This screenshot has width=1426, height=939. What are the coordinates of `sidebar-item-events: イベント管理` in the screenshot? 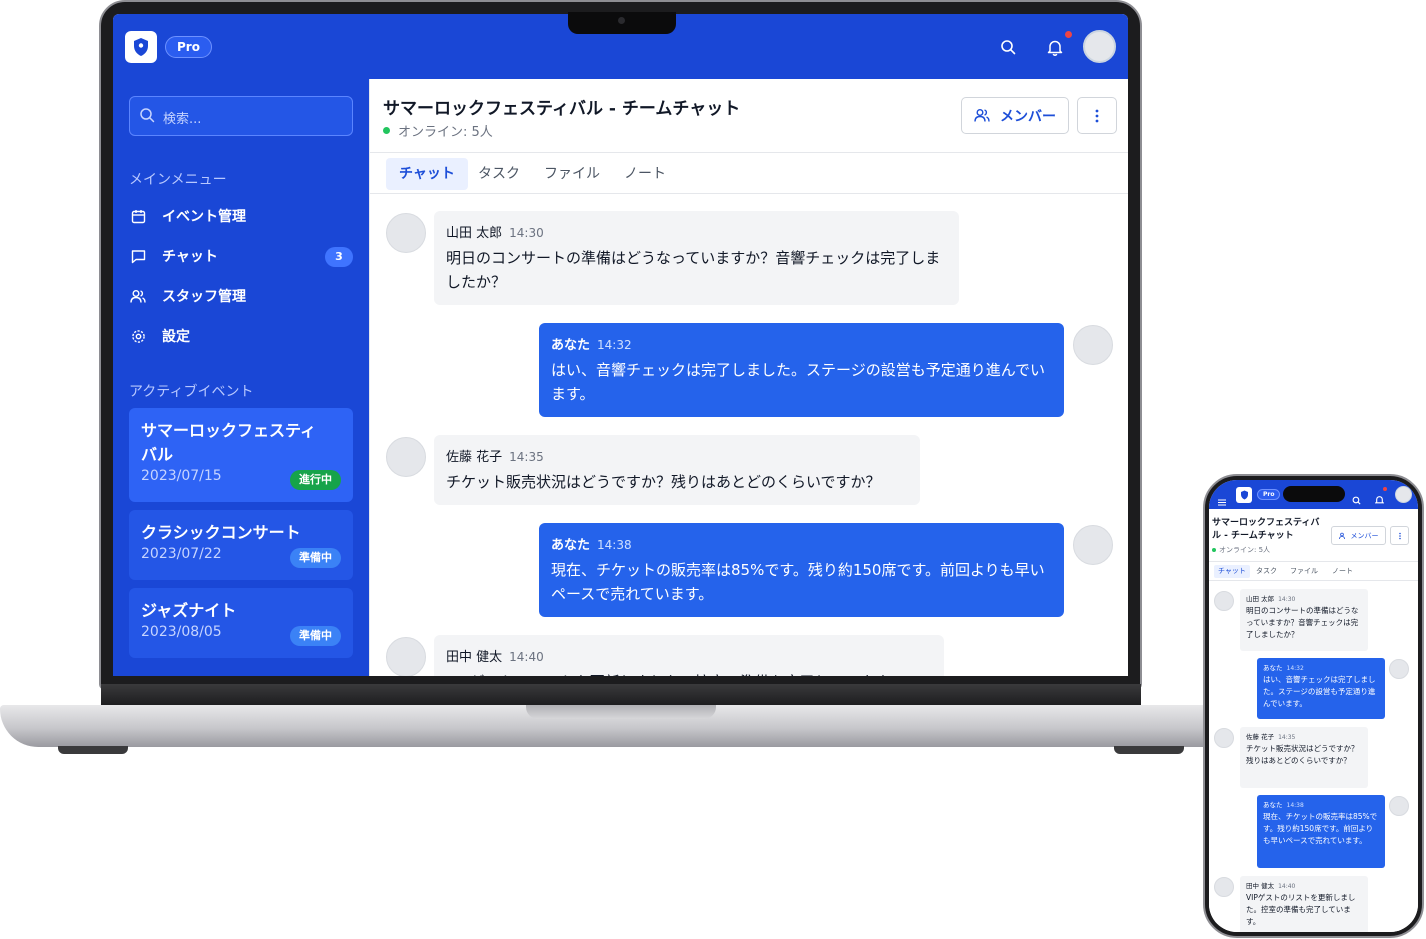 It's located at (241, 216).